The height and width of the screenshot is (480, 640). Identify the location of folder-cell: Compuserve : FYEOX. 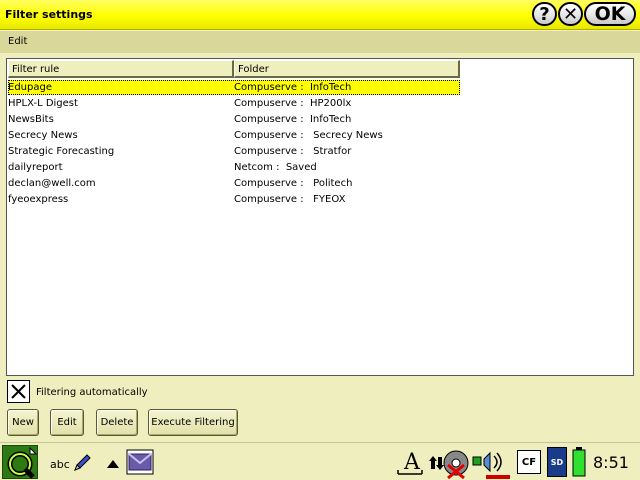
(290, 199).